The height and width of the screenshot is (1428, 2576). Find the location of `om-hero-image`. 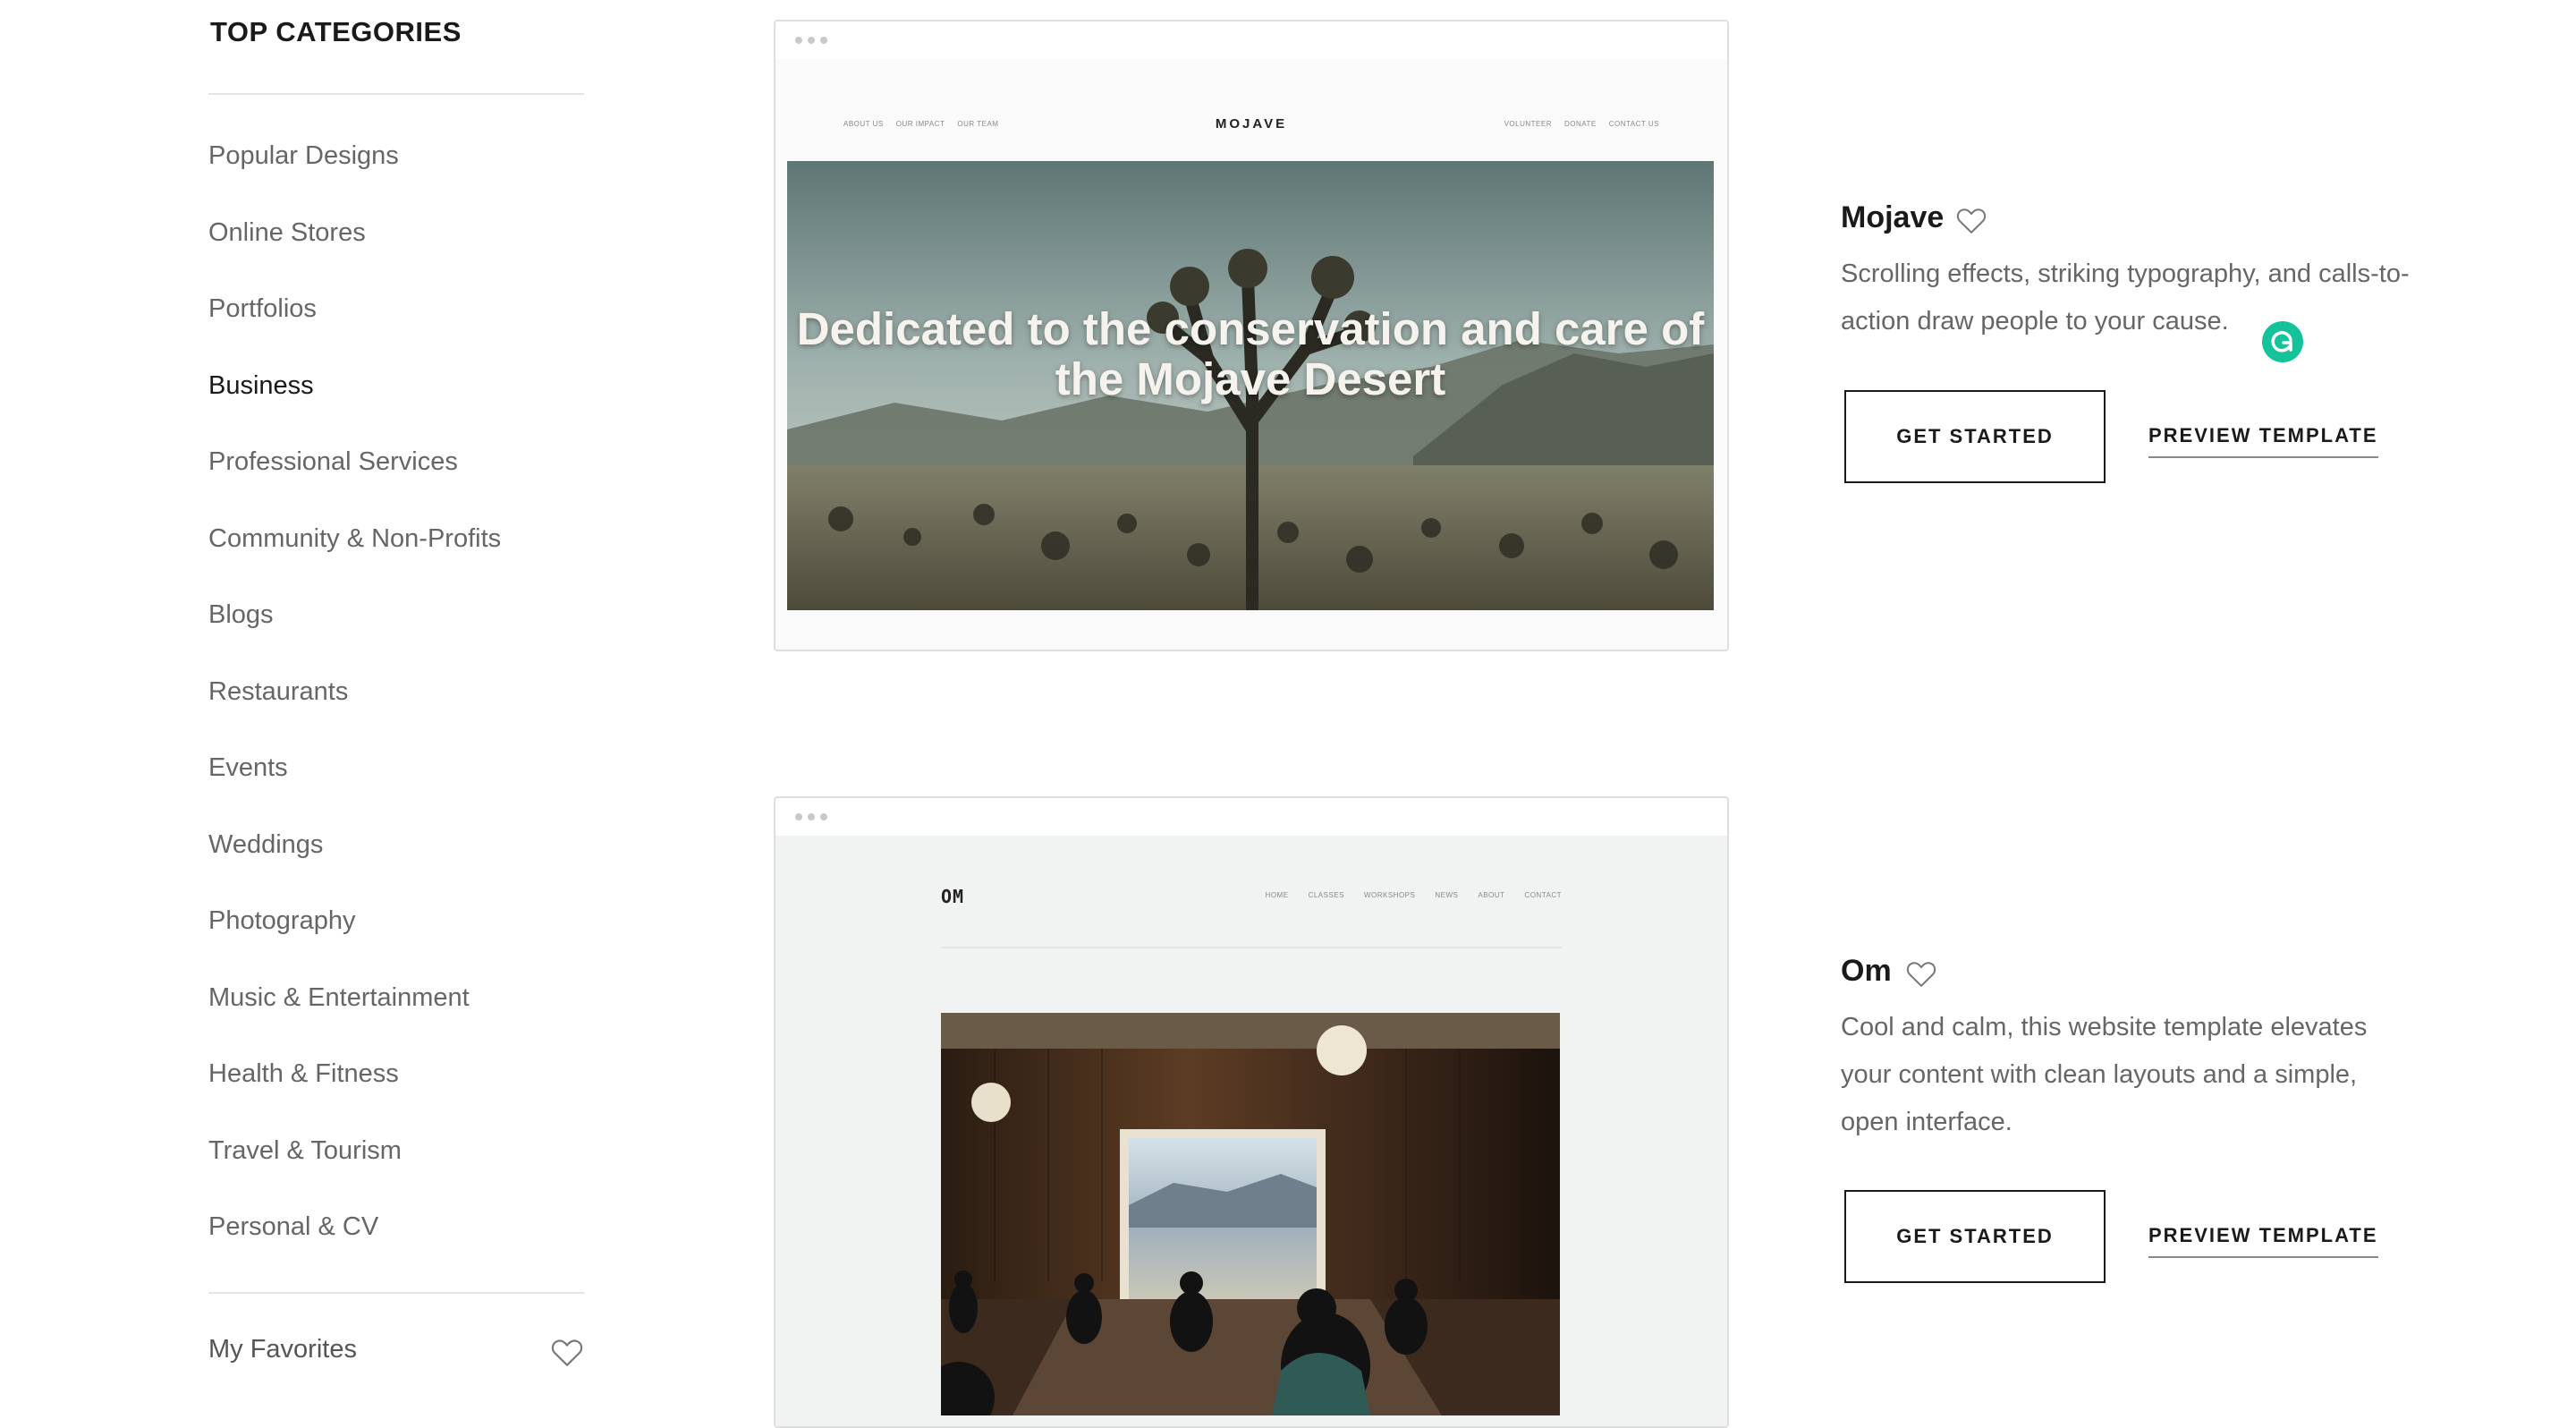

om-hero-image is located at coordinates (1250, 1214).